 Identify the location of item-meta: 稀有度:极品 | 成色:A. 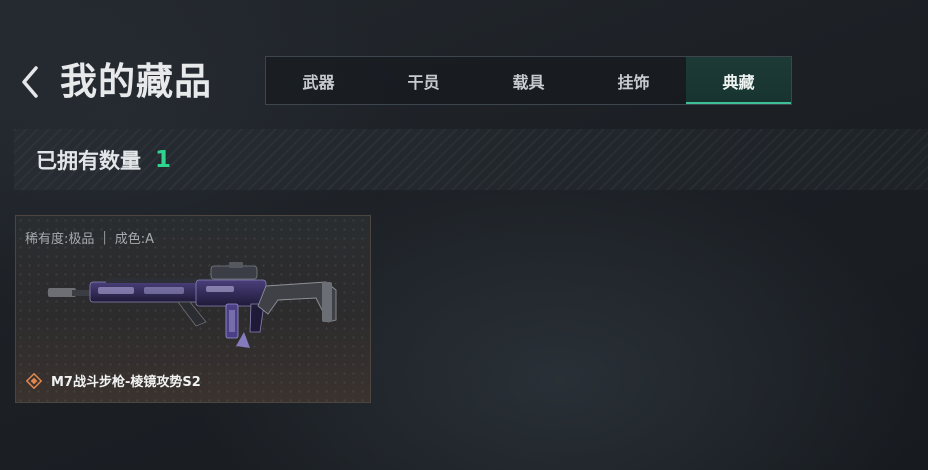
(89, 237).